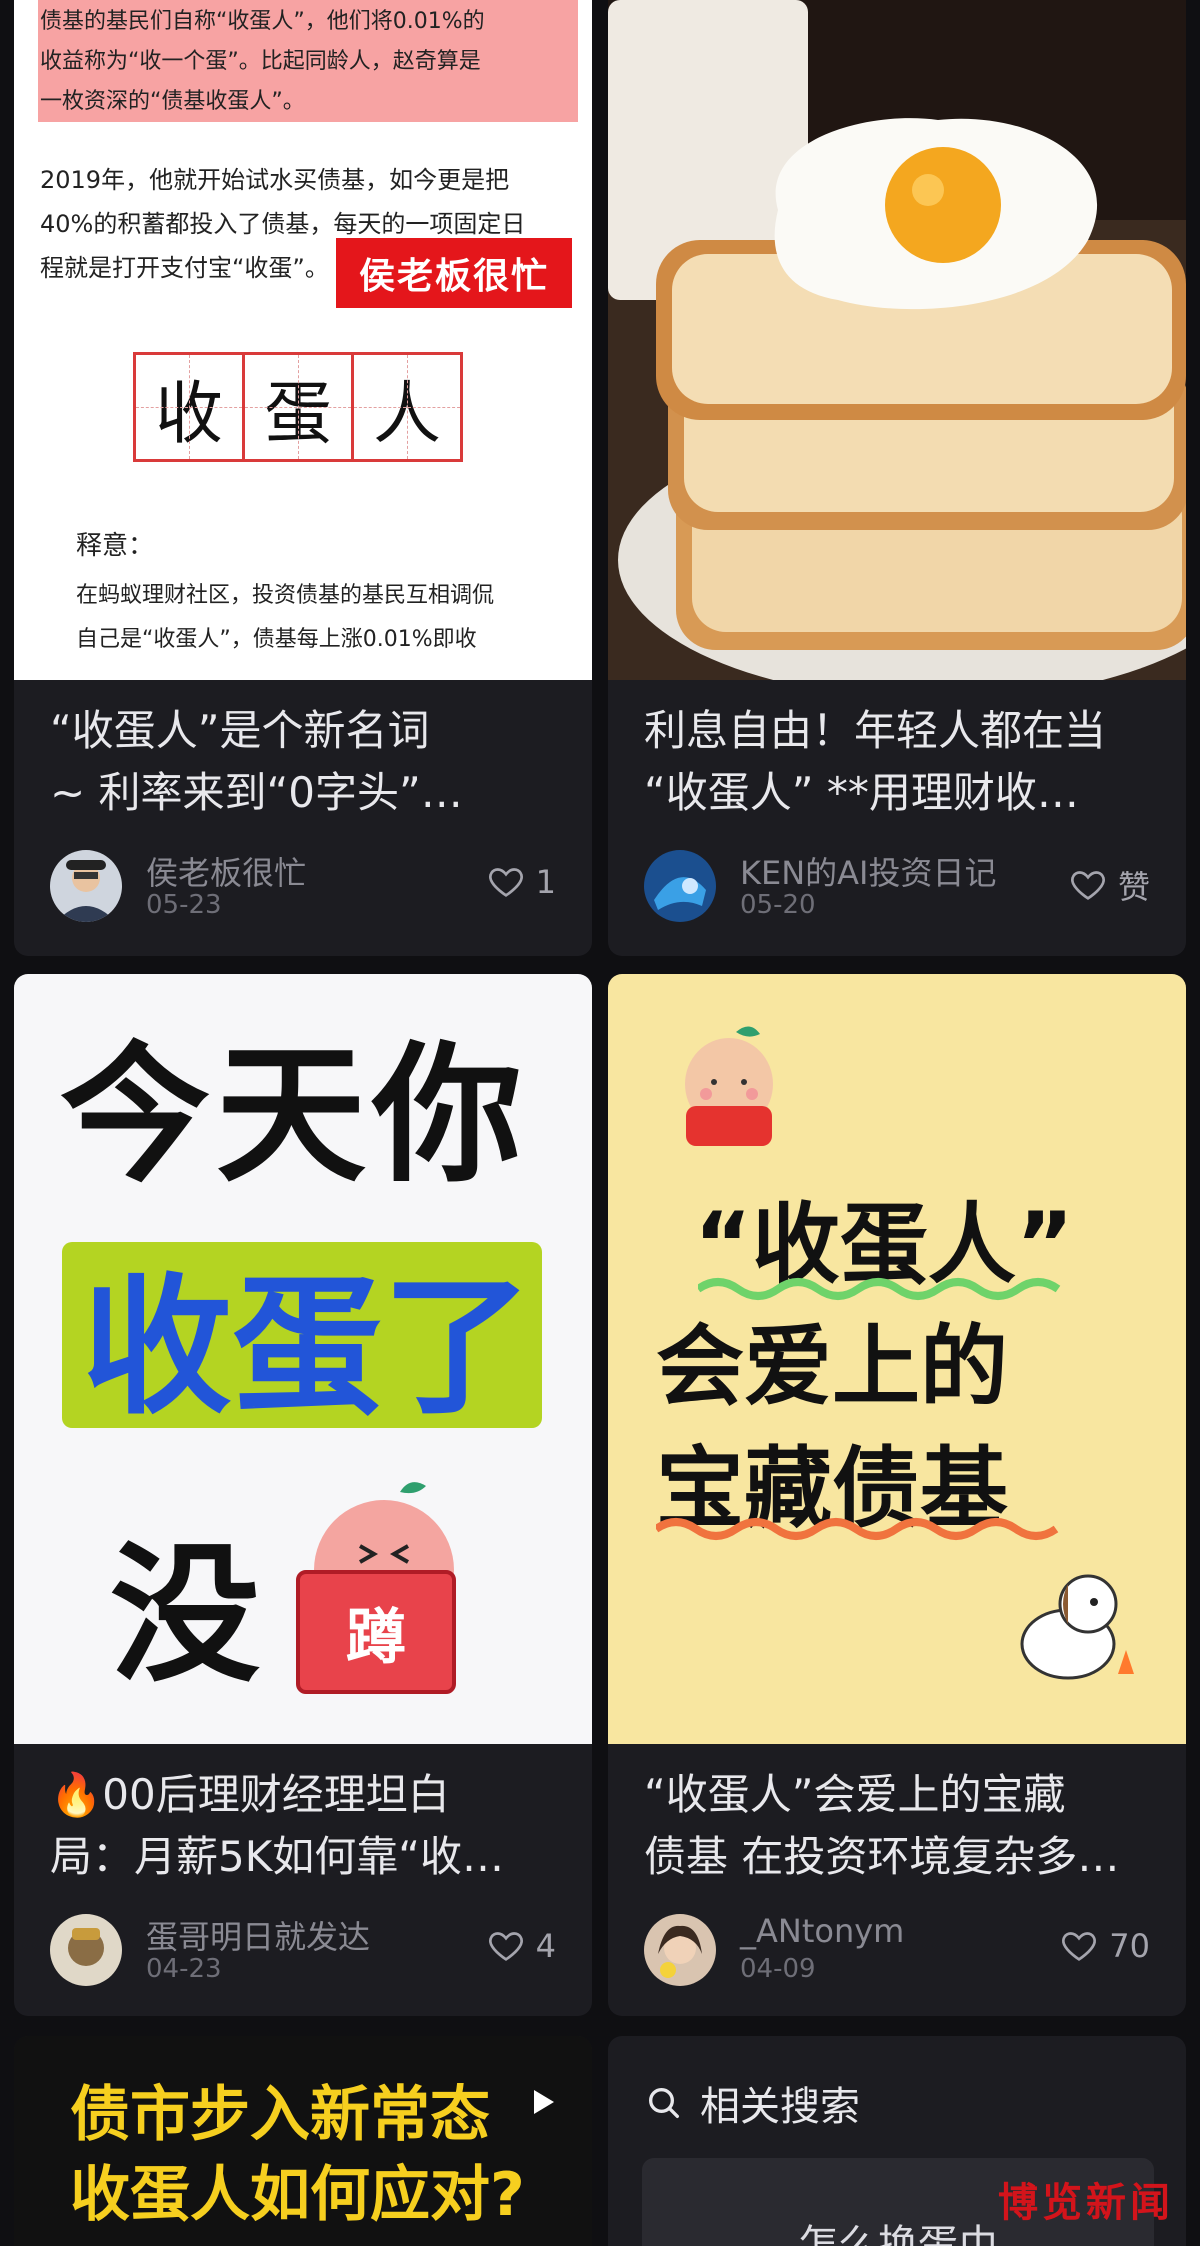 This screenshot has width=1200, height=2246. Describe the element at coordinates (285, 595) in the screenshot. I see `gloss-line: 在蚂蚁理财社区，投资债基的基民互相调侃` at that location.